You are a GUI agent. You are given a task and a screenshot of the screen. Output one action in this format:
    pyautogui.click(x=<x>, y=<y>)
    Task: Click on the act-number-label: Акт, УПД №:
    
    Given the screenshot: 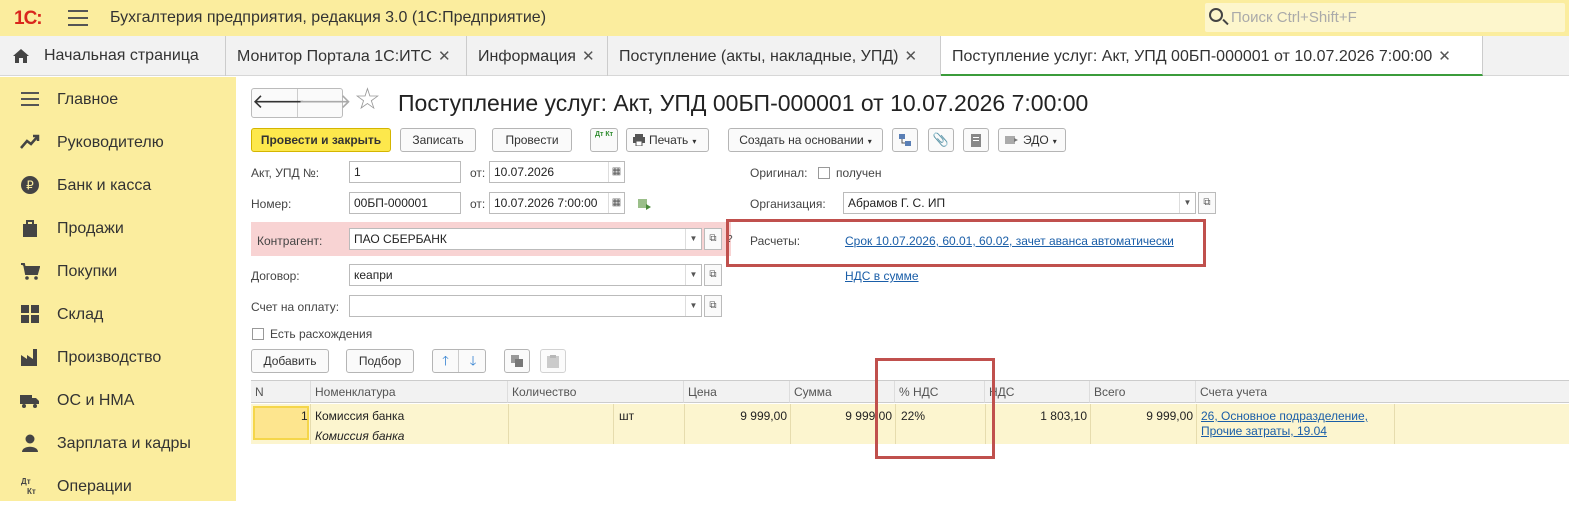 What is the action you would take?
    pyautogui.click(x=285, y=173)
    